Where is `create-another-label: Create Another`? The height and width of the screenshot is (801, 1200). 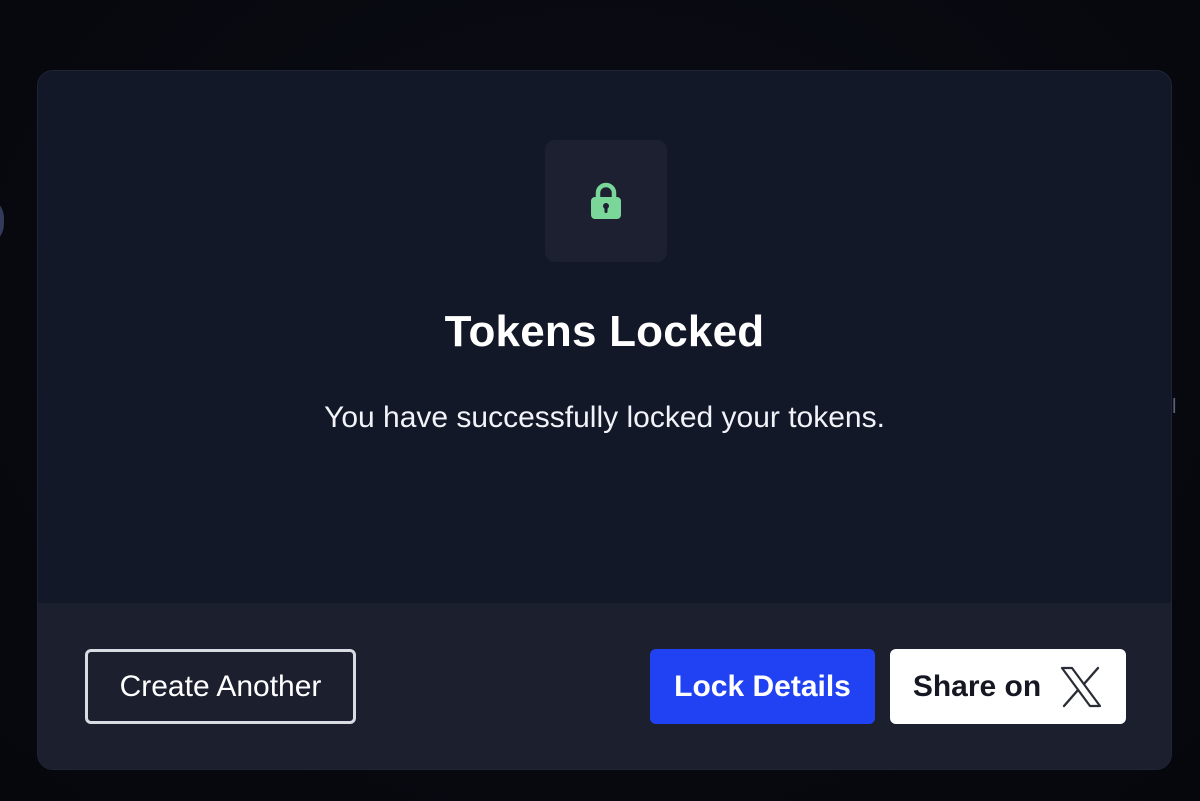
create-another-label: Create Another is located at coordinates (220, 686).